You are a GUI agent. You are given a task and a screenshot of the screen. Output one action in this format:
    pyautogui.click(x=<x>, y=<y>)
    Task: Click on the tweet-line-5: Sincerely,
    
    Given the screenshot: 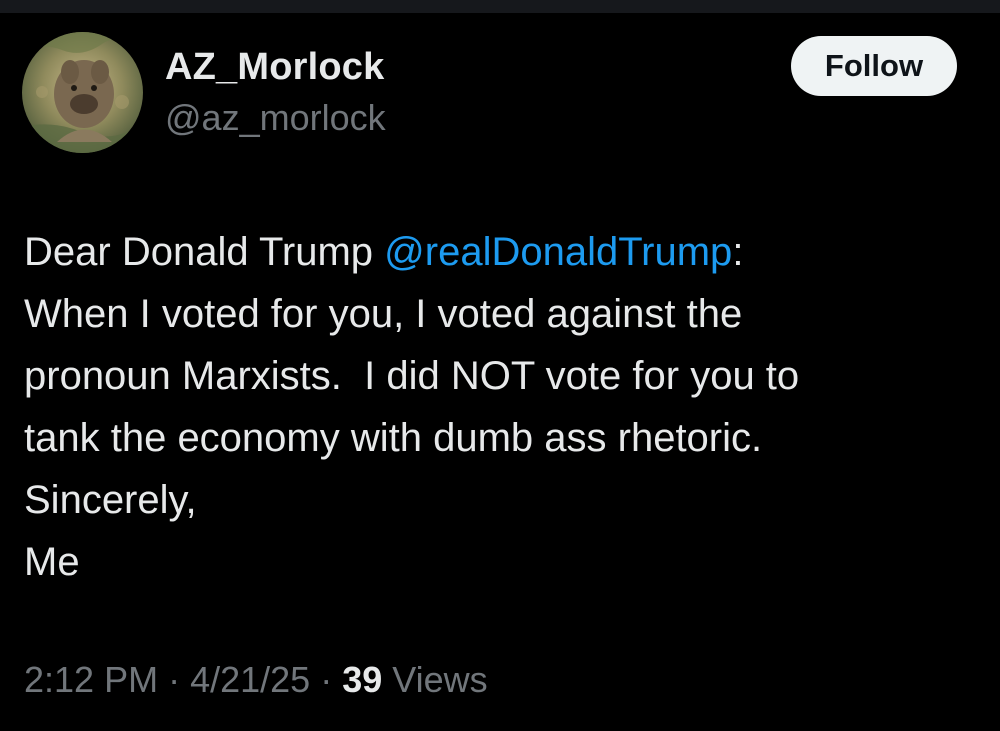 What is the action you would take?
    pyautogui.click(x=110, y=500)
    